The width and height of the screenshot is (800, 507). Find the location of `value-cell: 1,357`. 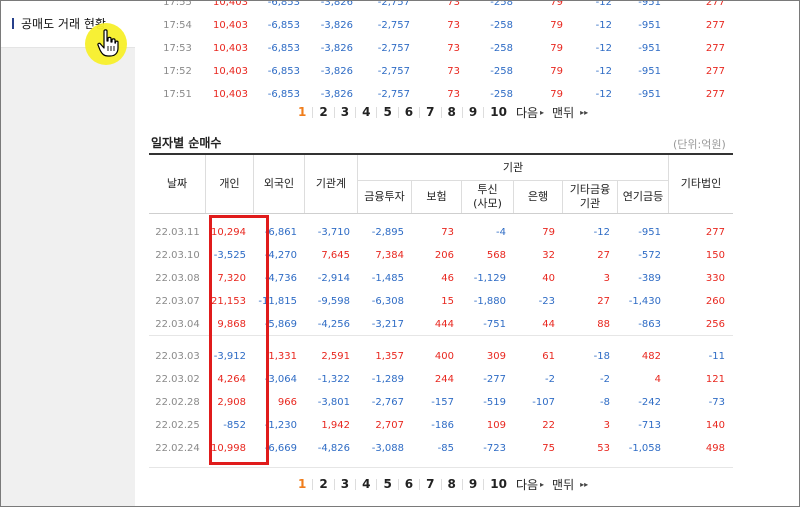

value-cell: 1,357 is located at coordinates (389, 356).